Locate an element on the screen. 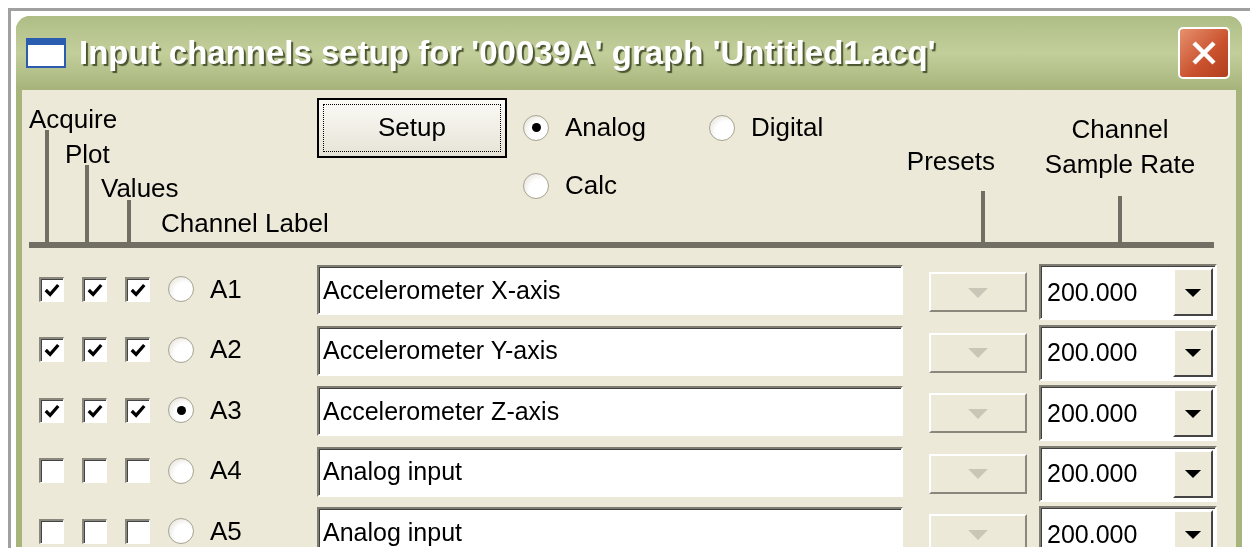  radio-option: Analog is located at coordinates (584, 127).